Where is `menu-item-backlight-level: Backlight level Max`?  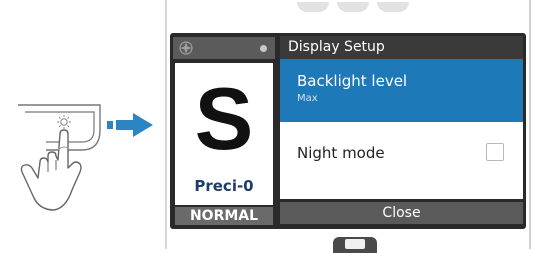
menu-item-backlight-level: Backlight level Max is located at coordinates (401, 90).